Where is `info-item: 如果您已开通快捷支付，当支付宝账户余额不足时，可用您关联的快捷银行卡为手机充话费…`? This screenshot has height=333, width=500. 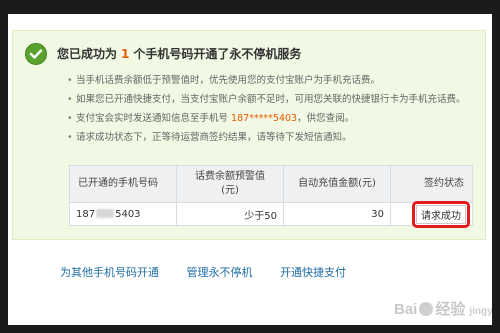 info-item: 如果您已开通快捷支付，当支付宝账户余额不足时，可用您关联的快捷银行卡为手机充话费… is located at coordinates (266, 99).